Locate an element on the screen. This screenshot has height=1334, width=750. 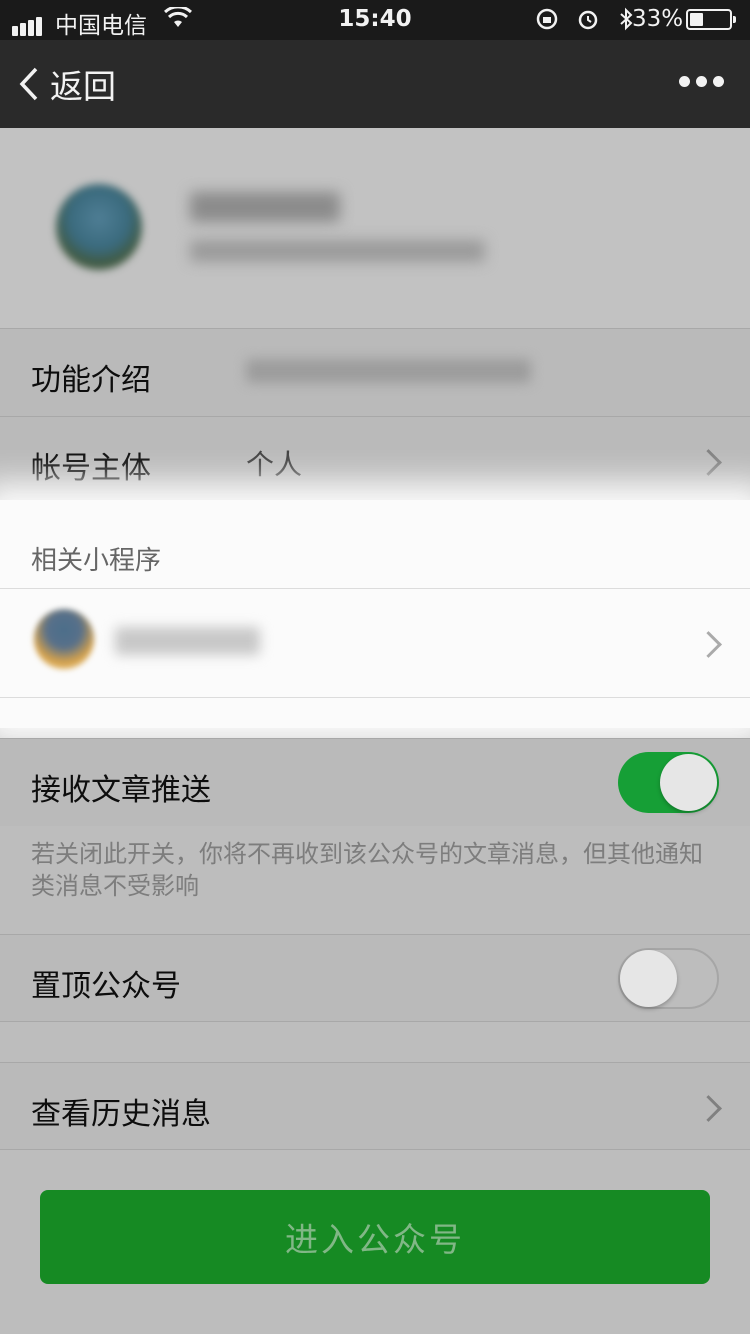
intro-label: 功能介绍 is located at coordinates (91, 380).